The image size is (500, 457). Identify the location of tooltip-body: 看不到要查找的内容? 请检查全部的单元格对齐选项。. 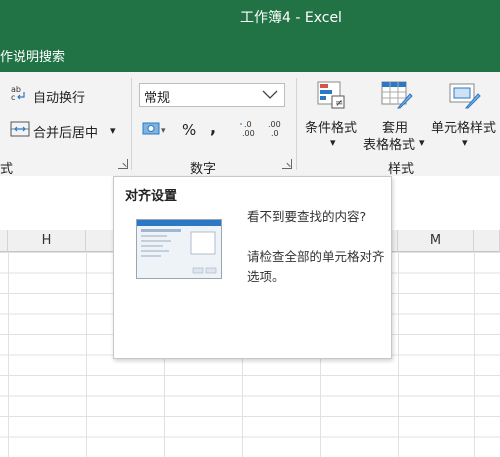
(317, 247).